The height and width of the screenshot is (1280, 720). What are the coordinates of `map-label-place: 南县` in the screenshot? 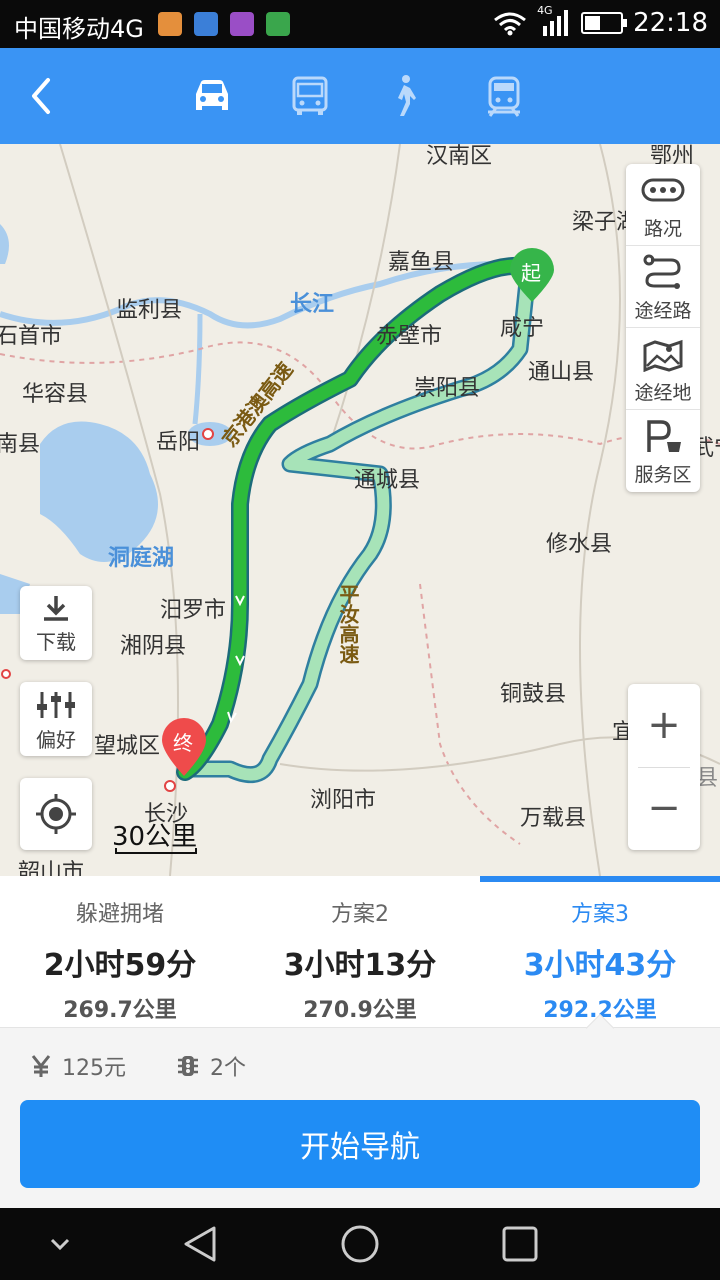 It's located at (20, 444).